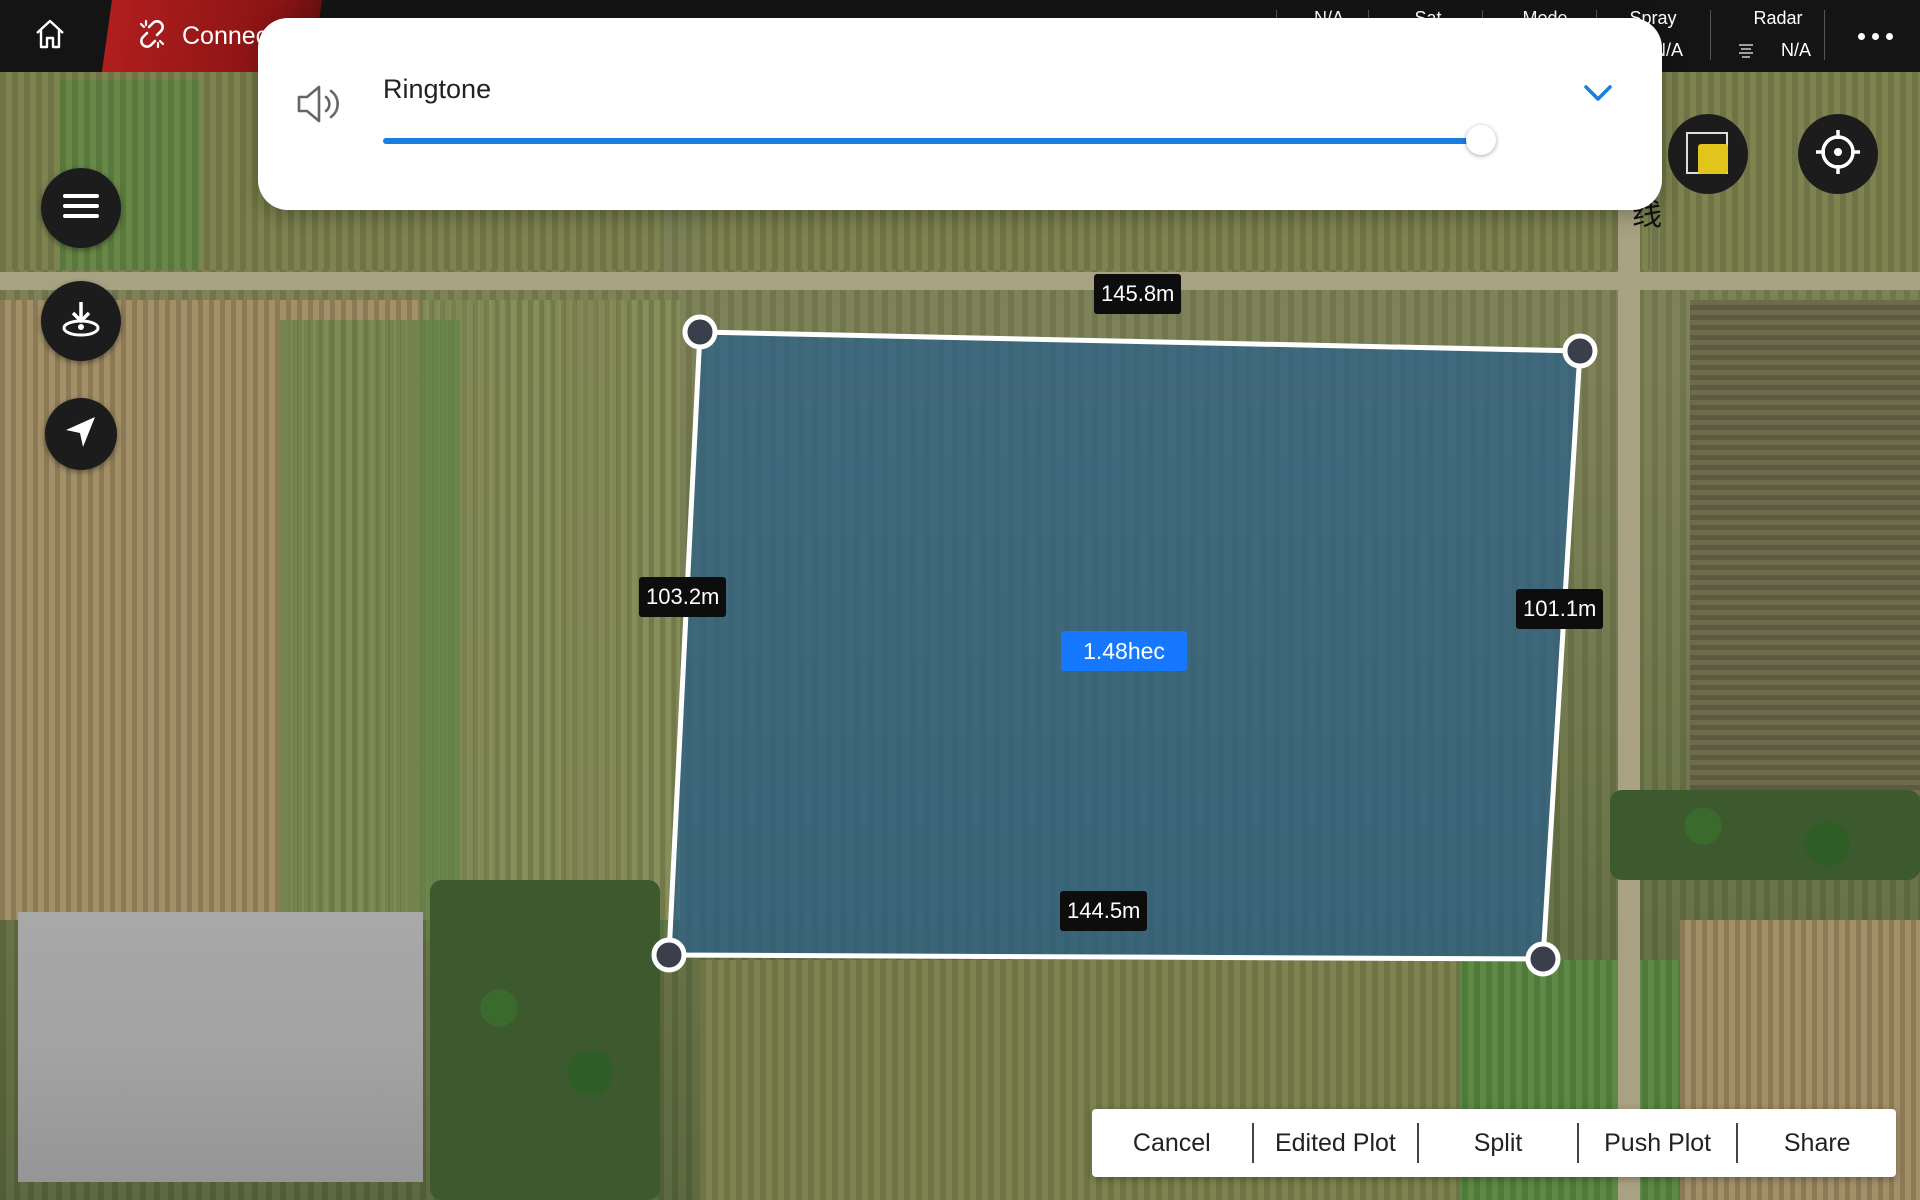  Describe the element at coordinates (1104, 911) in the screenshot. I see `bottom-edge-length: 144.5m` at that location.